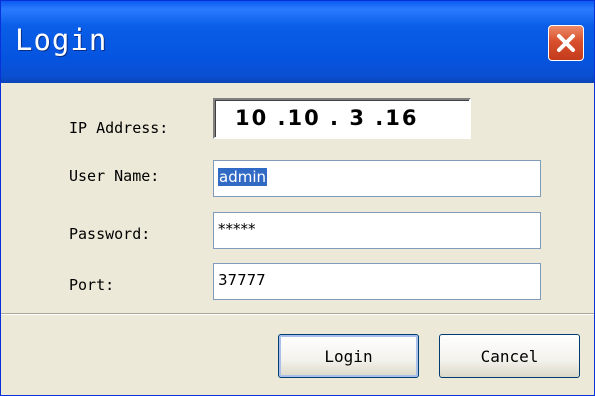  What do you see at coordinates (377, 178) in the screenshot?
I see `username-input: admin` at bounding box center [377, 178].